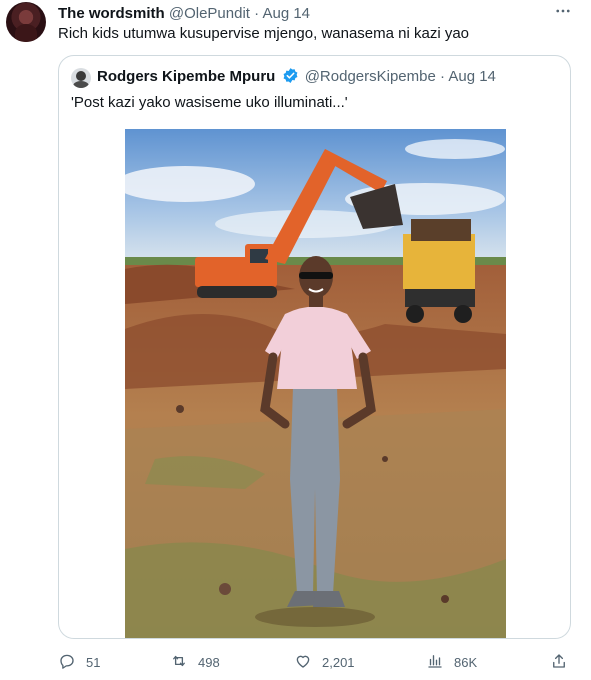 Image resolution: width=591 pixels, height=680 pixels. I want to click on quoted-author-name: Rodgers Kipembe Mpuru, so click(186, 76).